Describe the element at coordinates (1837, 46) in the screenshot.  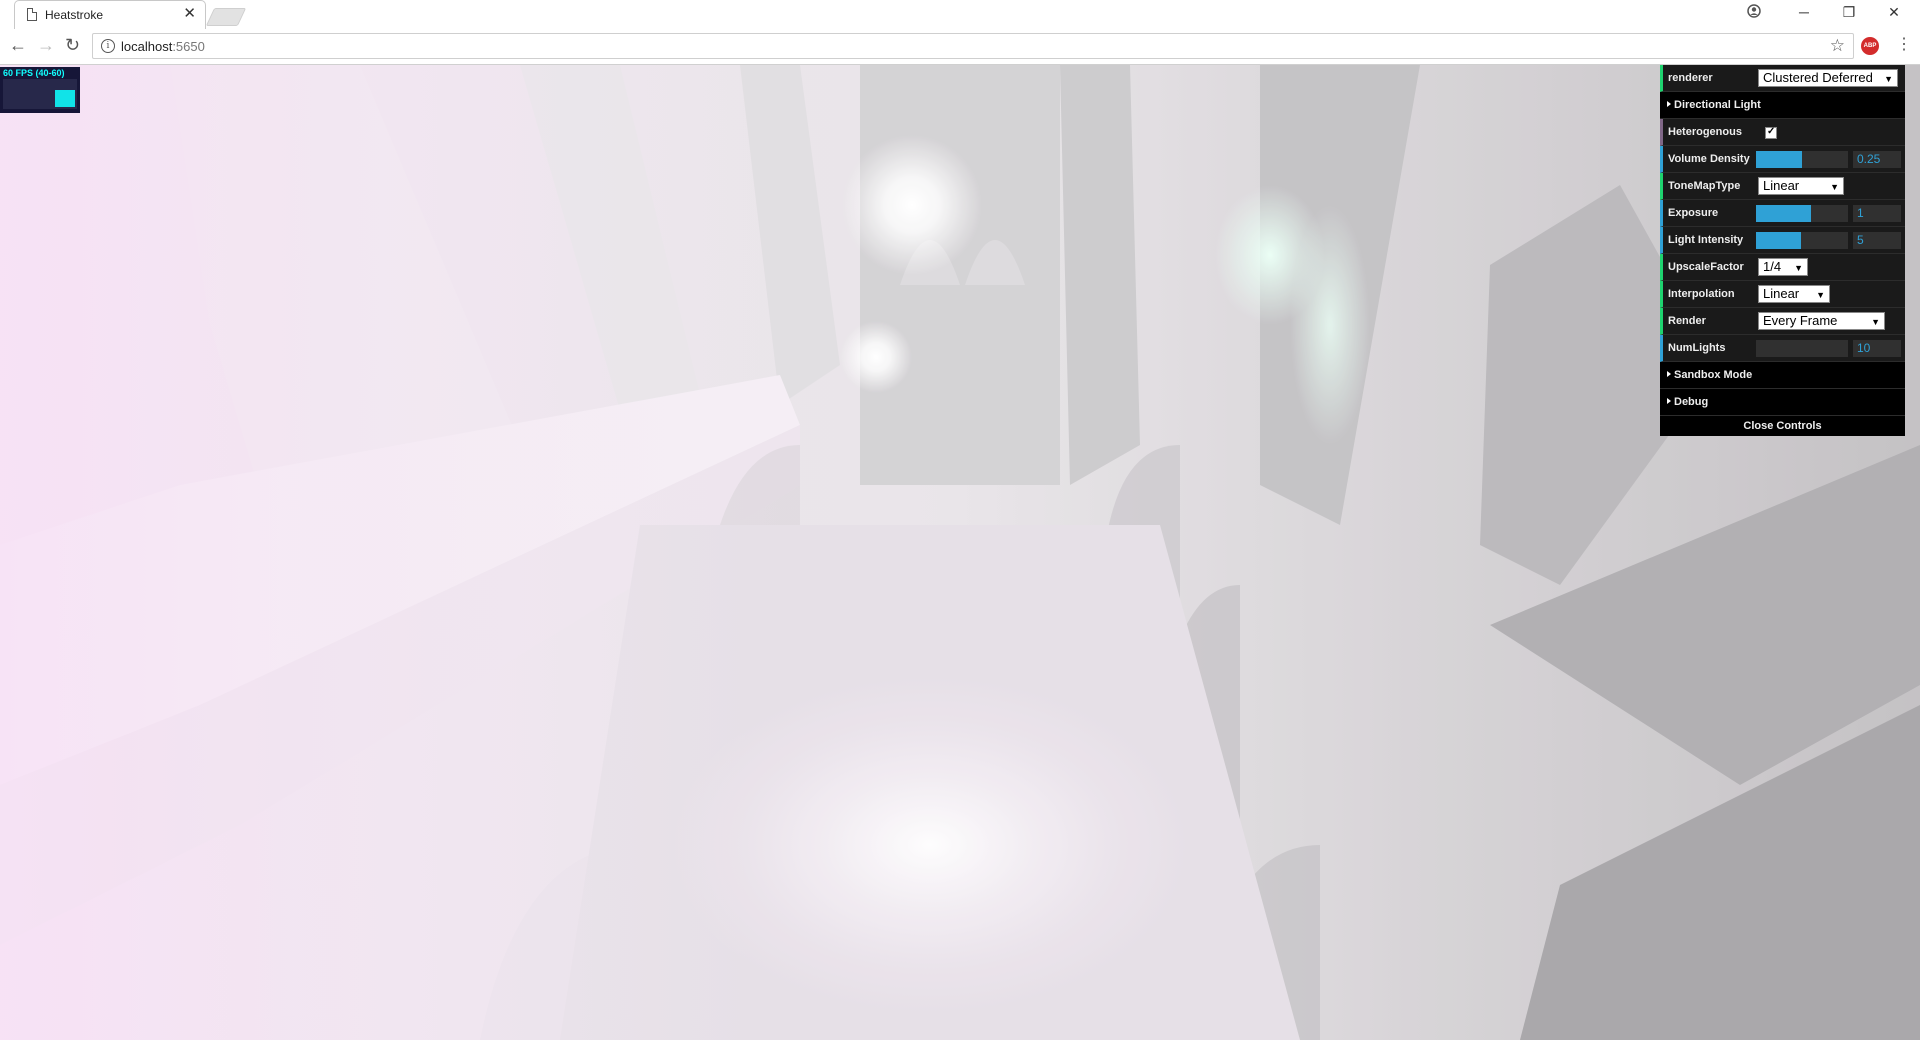
I see `bookmark-star-icon: ☆` at that location.